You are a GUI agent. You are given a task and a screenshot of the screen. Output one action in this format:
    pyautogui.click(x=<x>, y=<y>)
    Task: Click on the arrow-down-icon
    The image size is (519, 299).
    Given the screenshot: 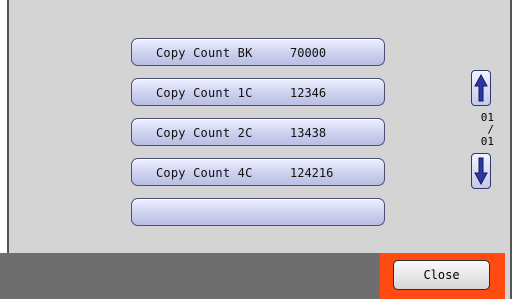 What is the action you would take?
    pyautogui.click(x=481, y=171)
    